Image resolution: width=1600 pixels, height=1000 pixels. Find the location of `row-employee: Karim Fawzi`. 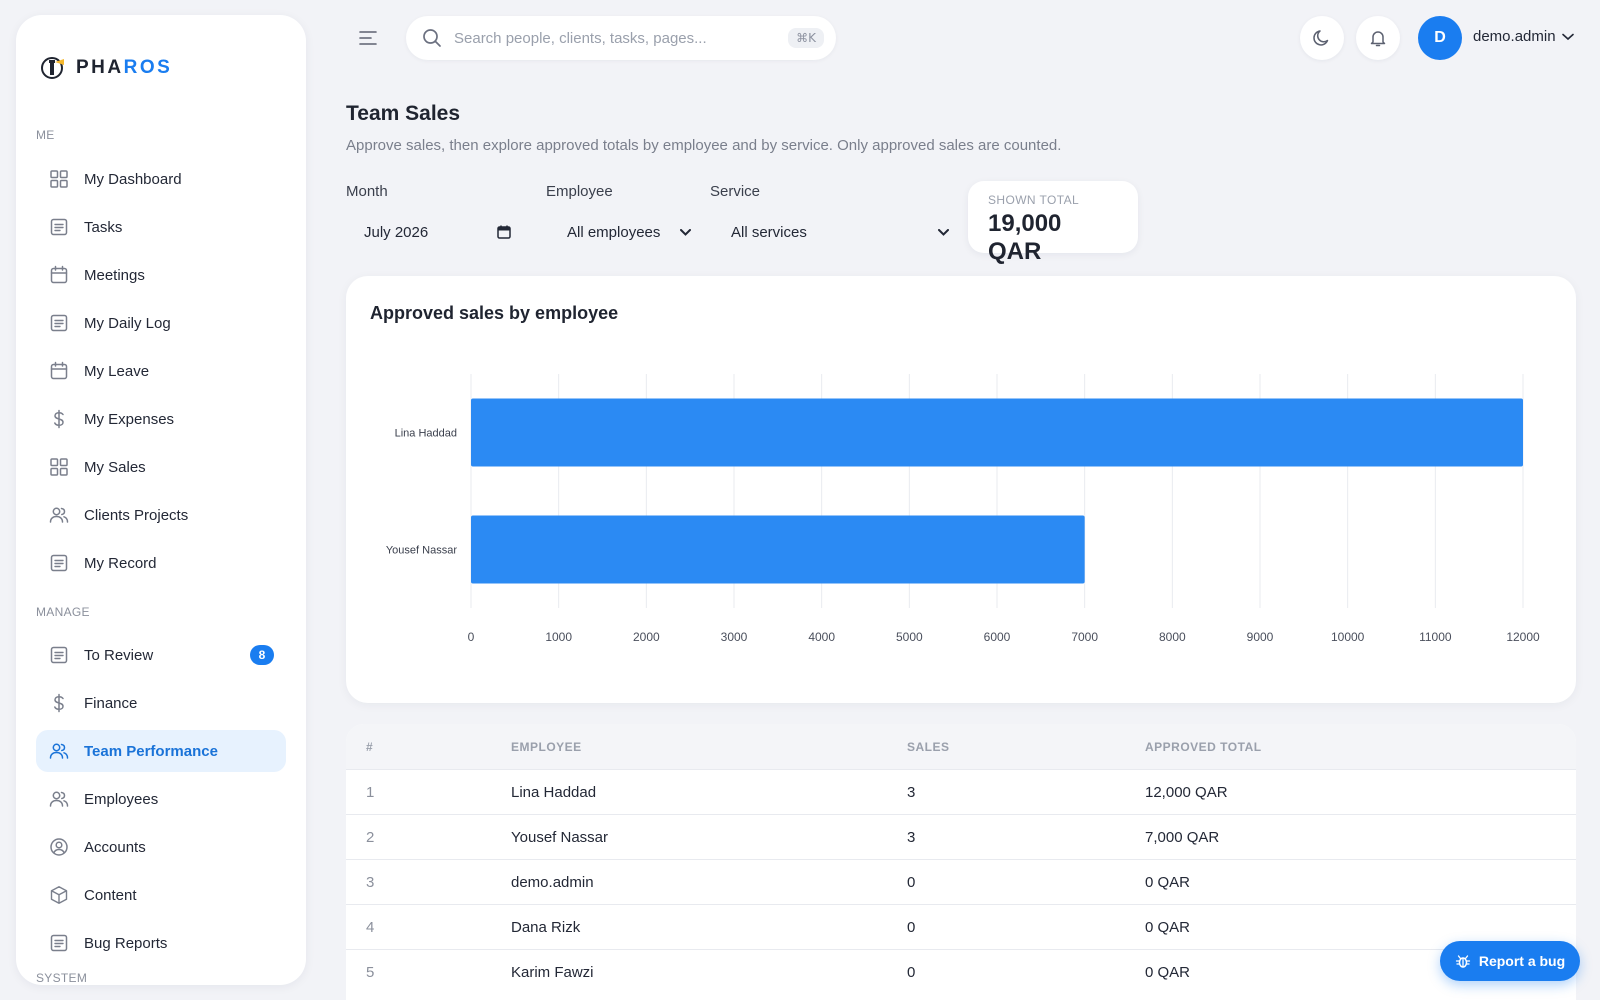

row-employee: Karim Fawzi is located at coordinates (552, 972).